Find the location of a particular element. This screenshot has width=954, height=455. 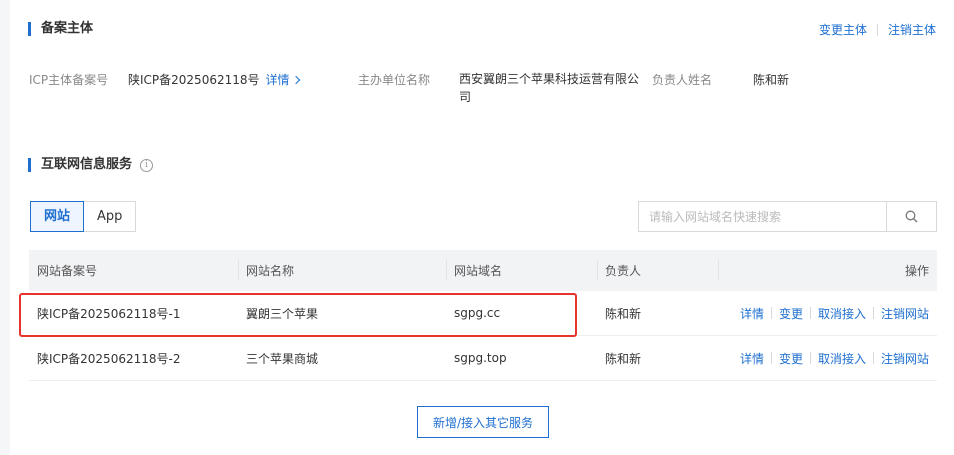

search-button is located at coordinates (911, 216).